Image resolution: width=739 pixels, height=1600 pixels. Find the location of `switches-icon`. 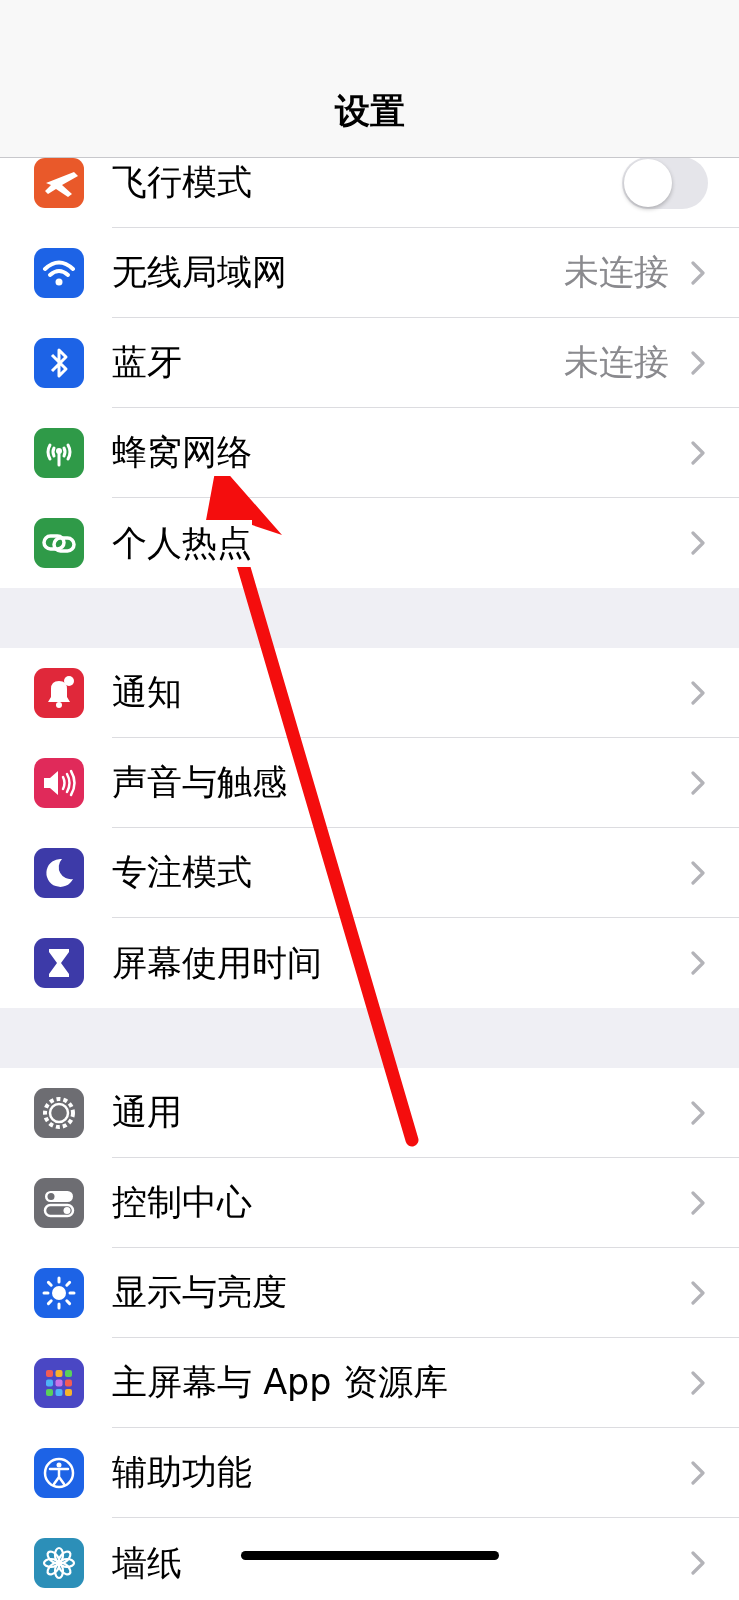

switches-icon is located at coordinates (59, 1203).